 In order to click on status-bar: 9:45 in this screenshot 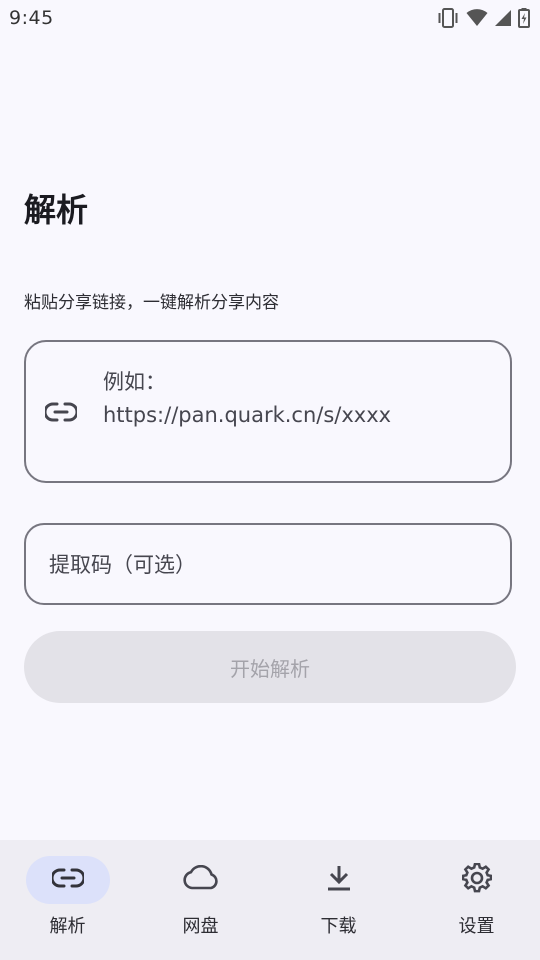, I will do `click(270, 19)`.